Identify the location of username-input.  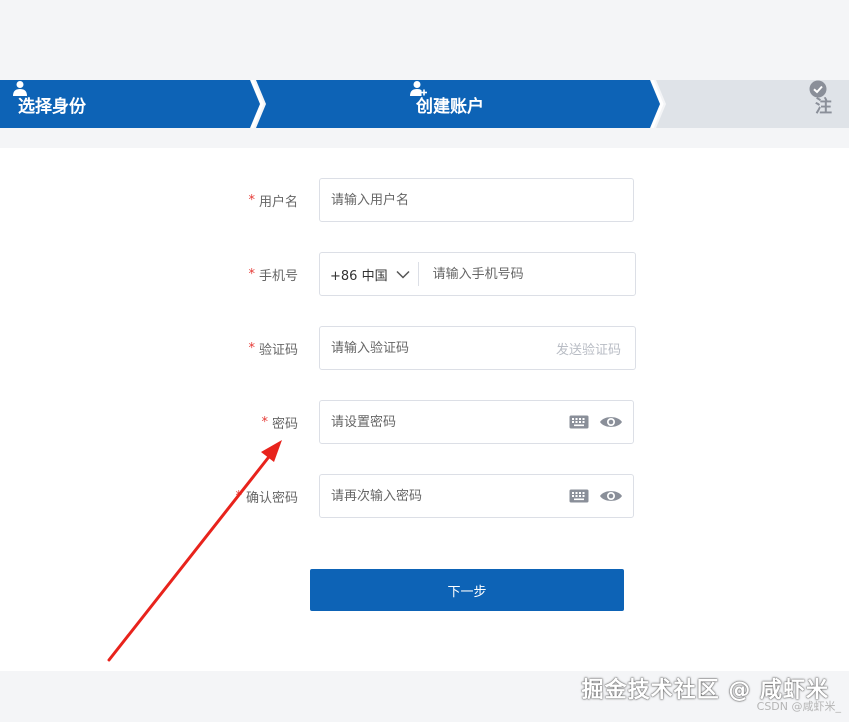
(476, 200).